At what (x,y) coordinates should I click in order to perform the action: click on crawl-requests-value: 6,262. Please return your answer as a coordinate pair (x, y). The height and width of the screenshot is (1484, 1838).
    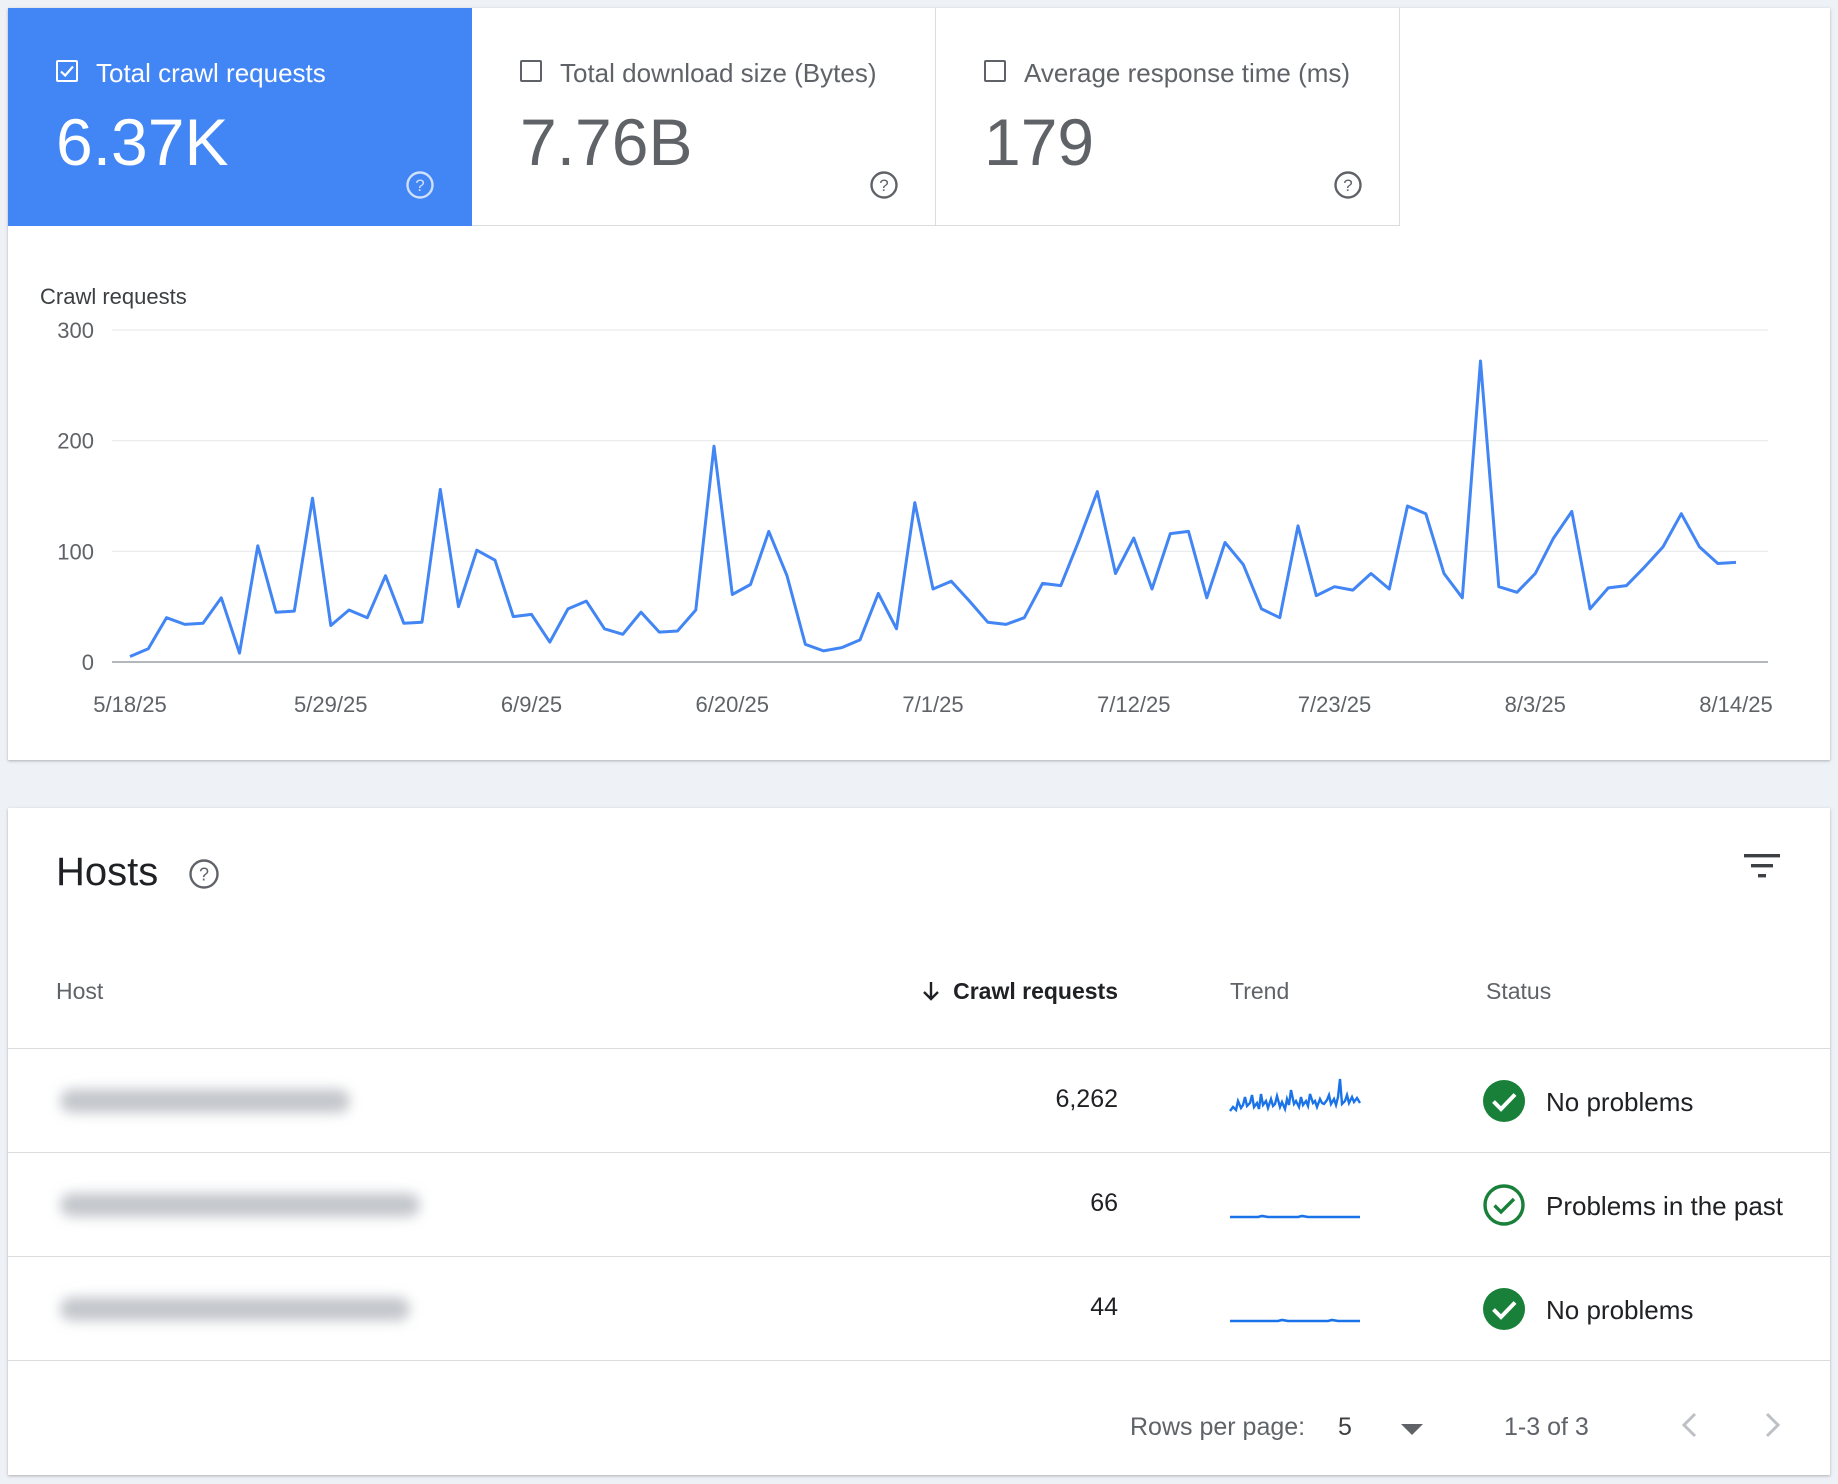
    Looking at the image, I should click on (1086, 1099).